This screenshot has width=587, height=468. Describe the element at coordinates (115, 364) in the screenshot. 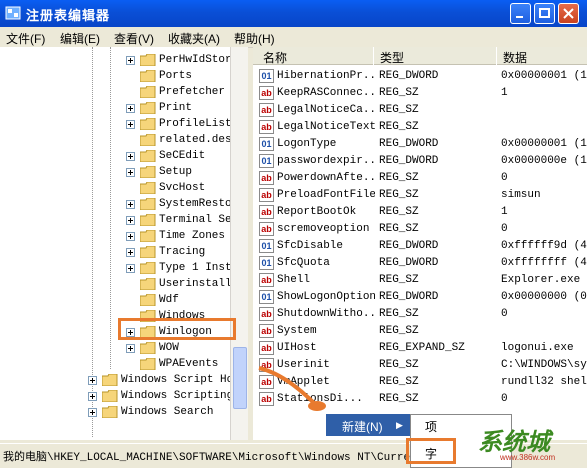

I see `tree-item: WPAEvents` at that location.